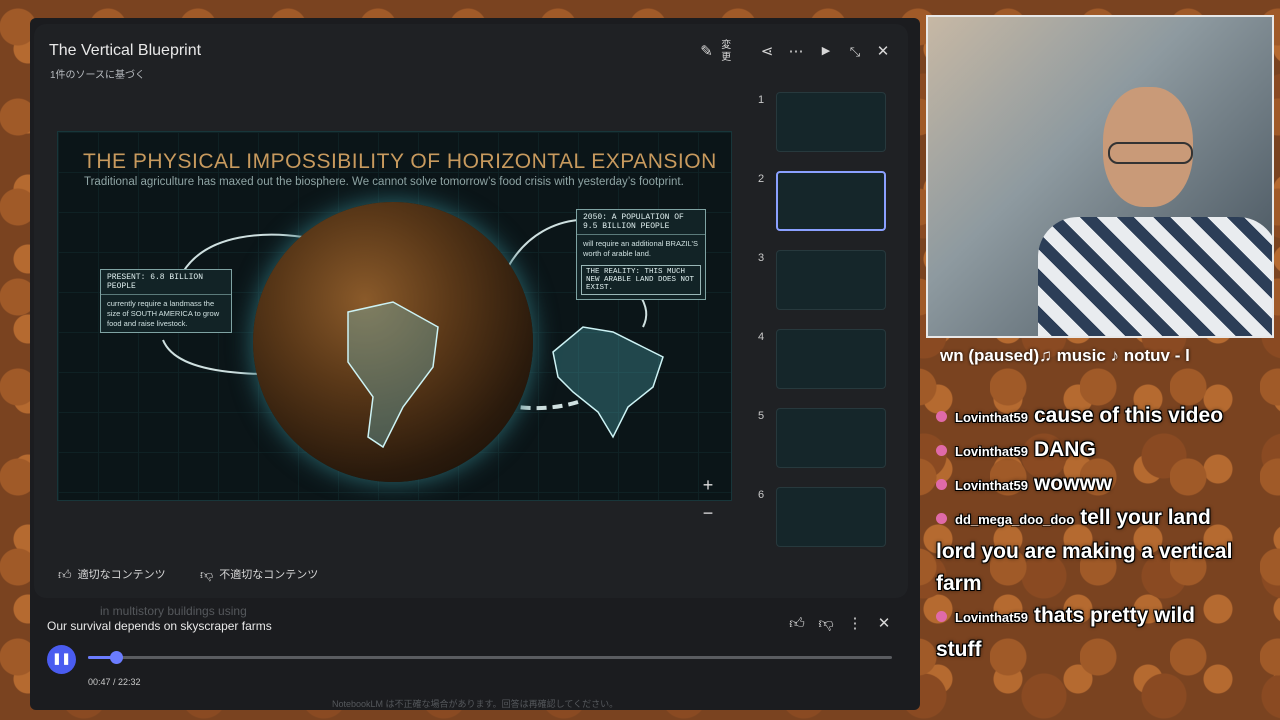  Describe the element at coordinates (1128, 415) in the screenshot. I see `chat-text: cause of this video` at that location.